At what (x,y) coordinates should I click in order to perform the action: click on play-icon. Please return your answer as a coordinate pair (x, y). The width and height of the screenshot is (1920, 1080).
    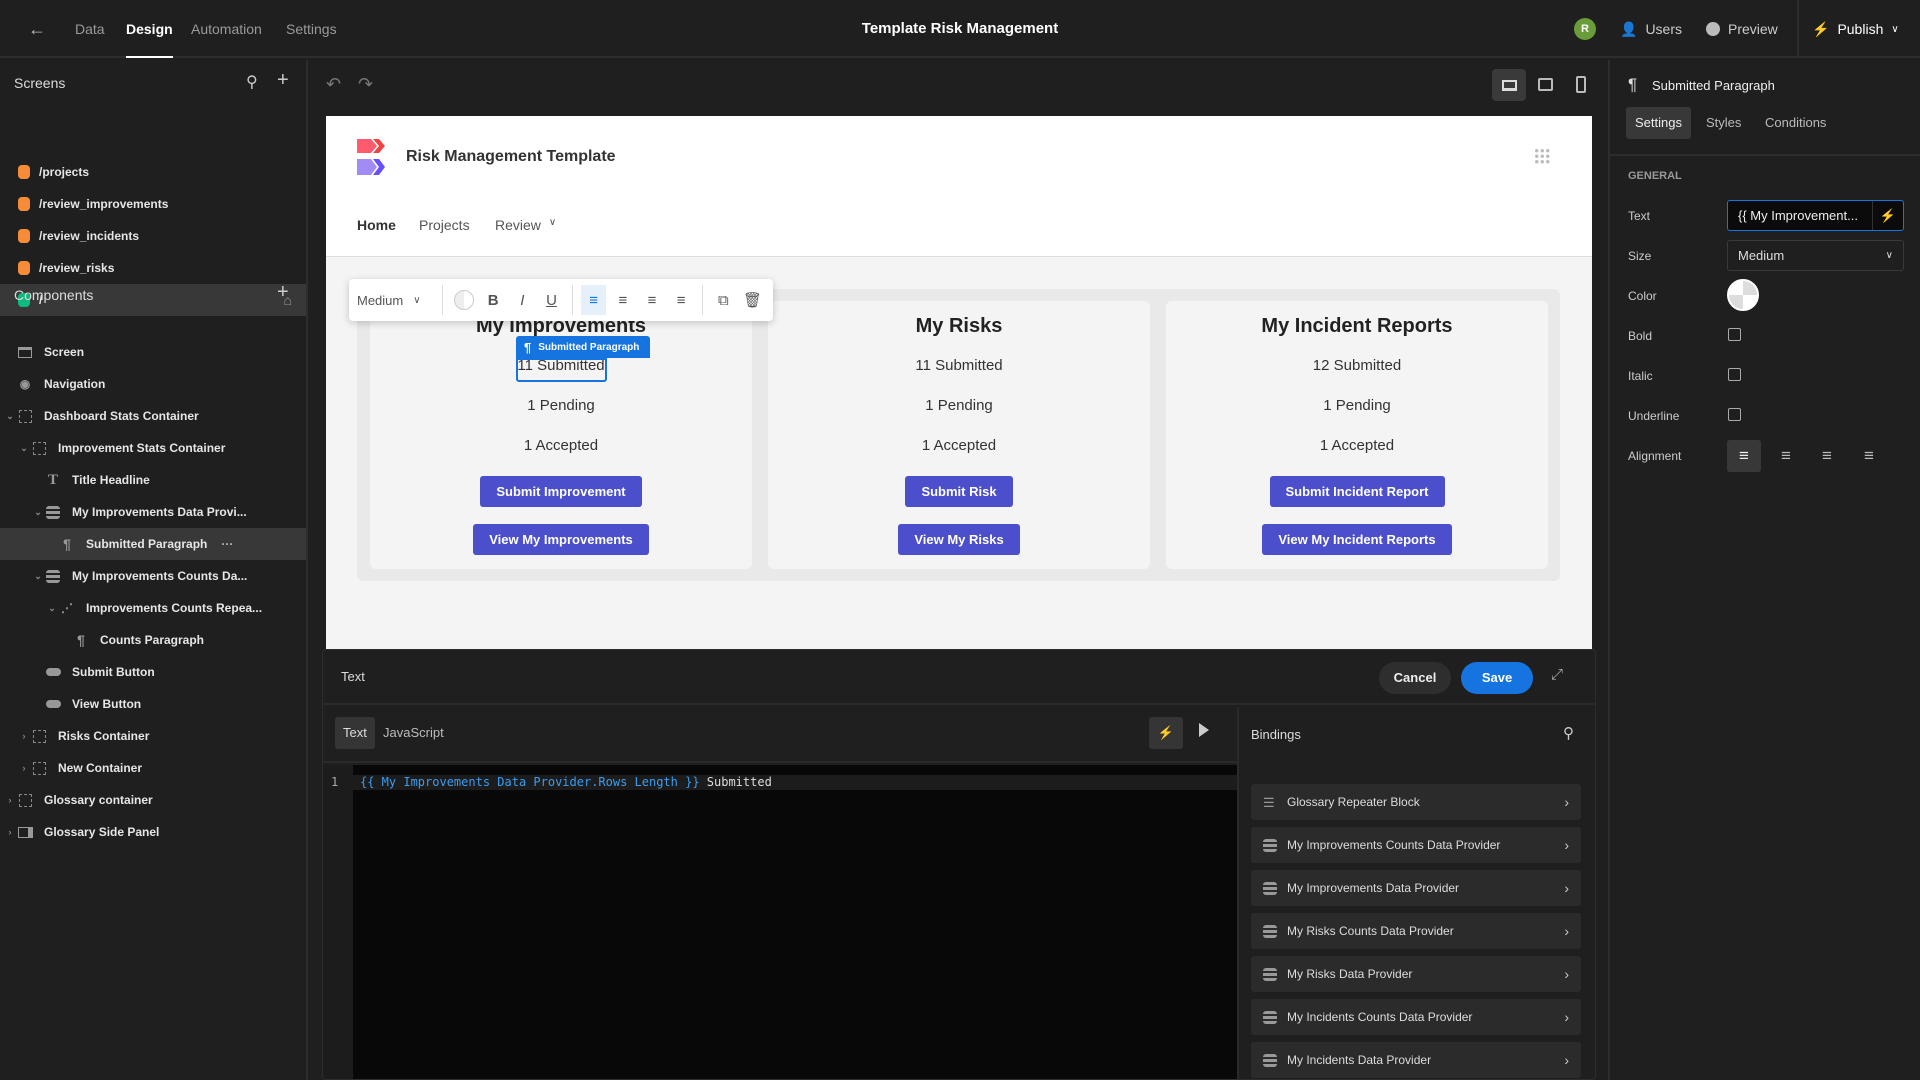
    Looking at the image, I should click on (1204, 730).